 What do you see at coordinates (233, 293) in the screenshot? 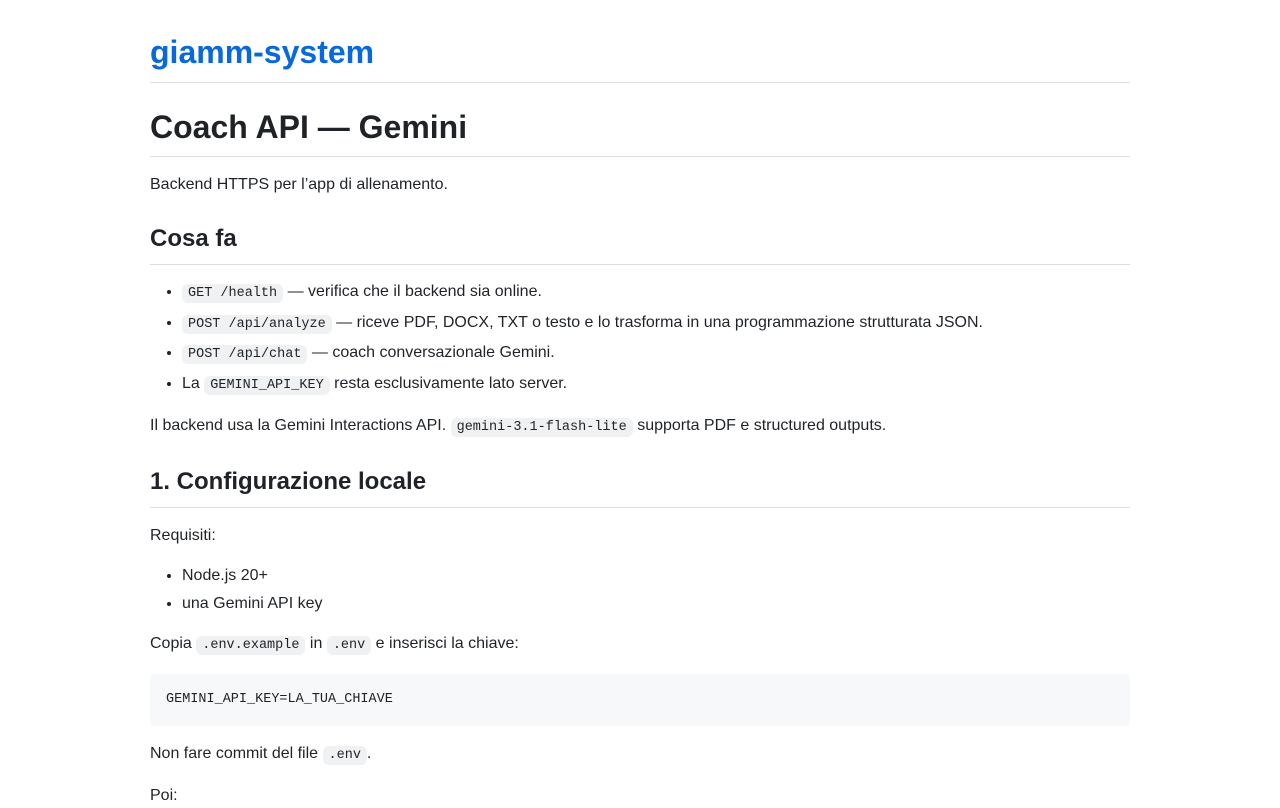
I see `inline-code: GET /health` at bounding box center [233, 293].